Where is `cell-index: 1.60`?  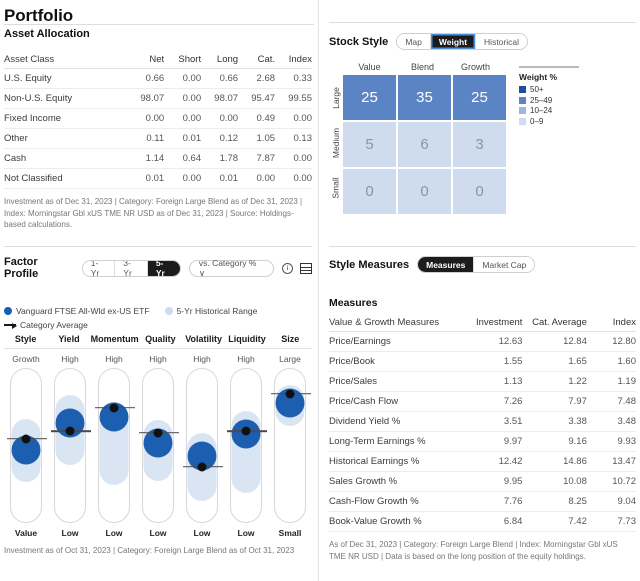 cell-index: 1.60 is located at coordinates (611, 361).